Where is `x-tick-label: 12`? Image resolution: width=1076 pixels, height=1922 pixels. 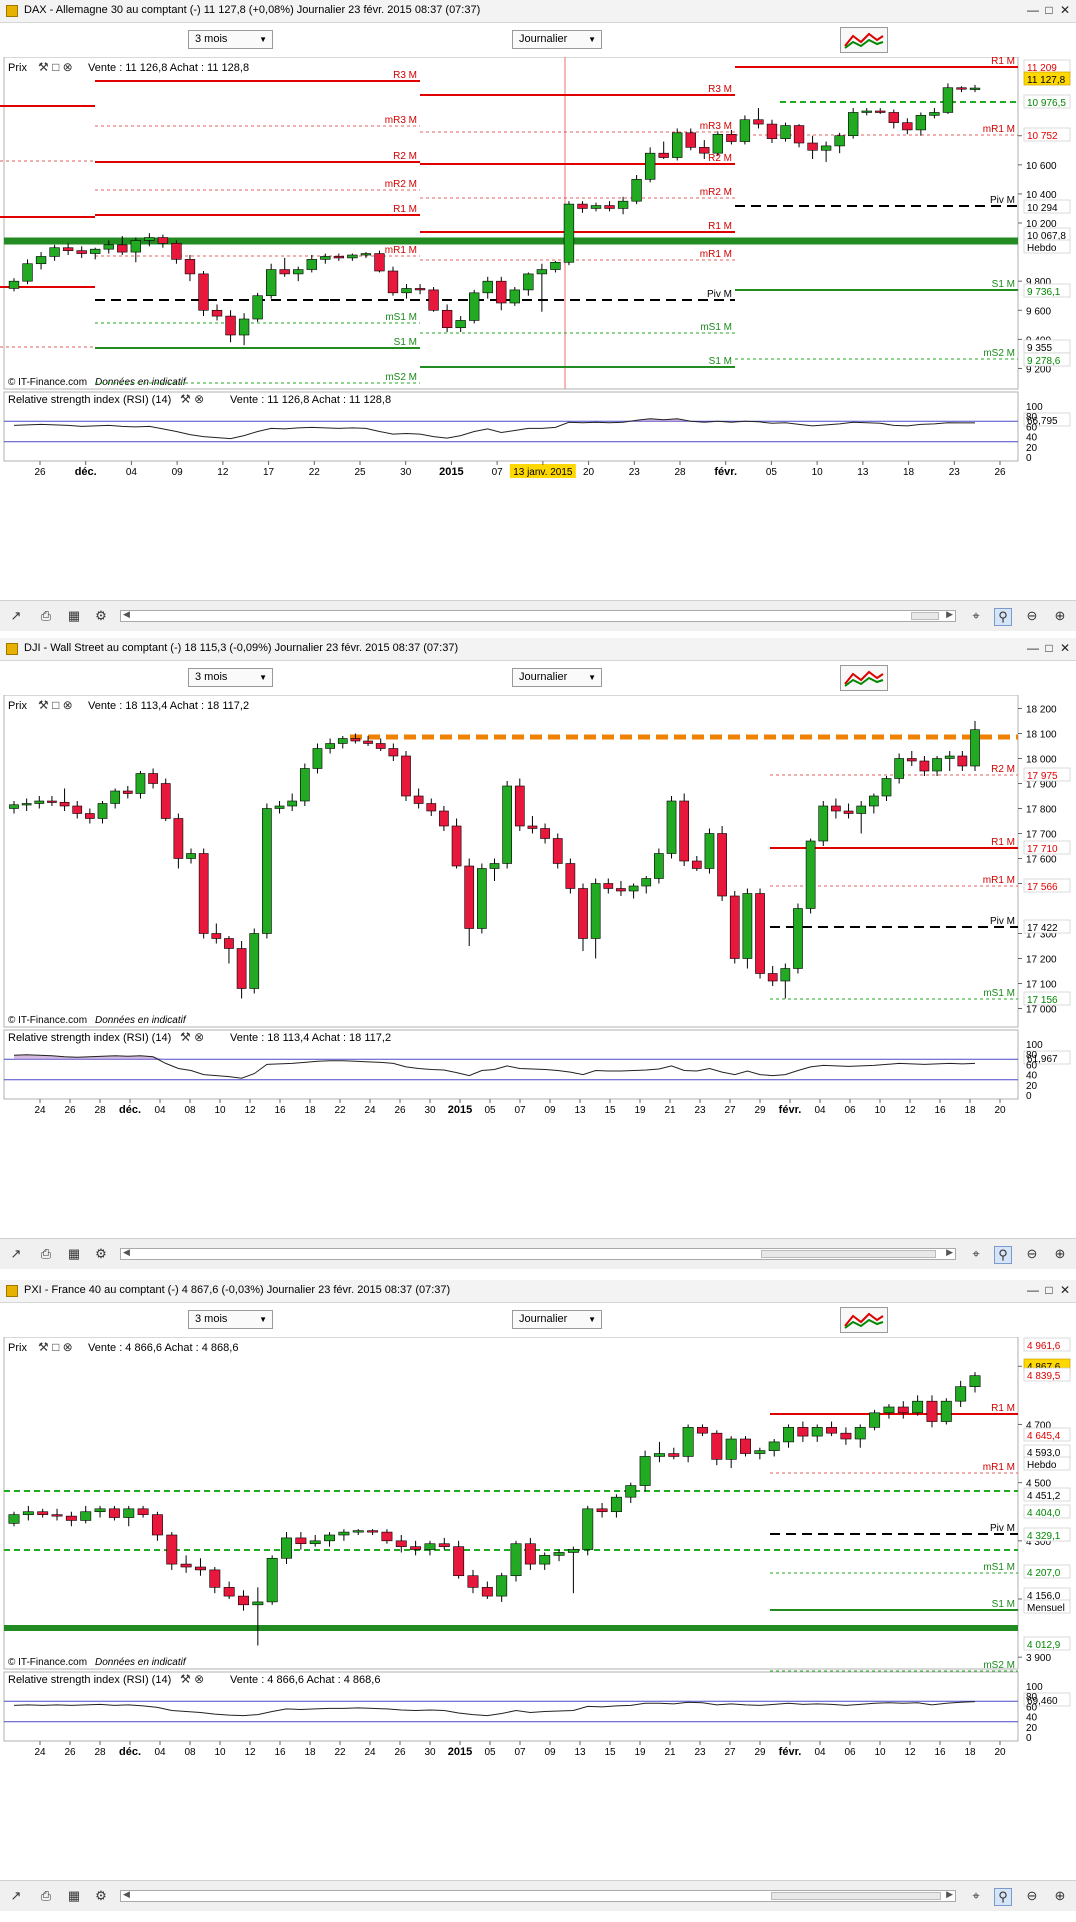 x-tick-label: 12 is located at coordinates (250, 1752).